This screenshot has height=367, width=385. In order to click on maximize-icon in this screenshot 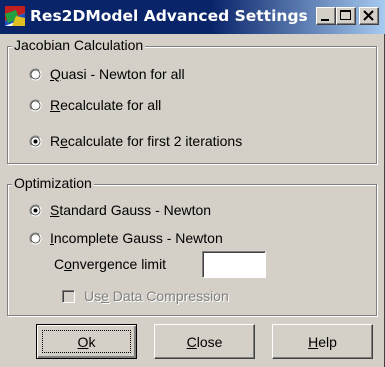, I will do `click(345, 15)`.